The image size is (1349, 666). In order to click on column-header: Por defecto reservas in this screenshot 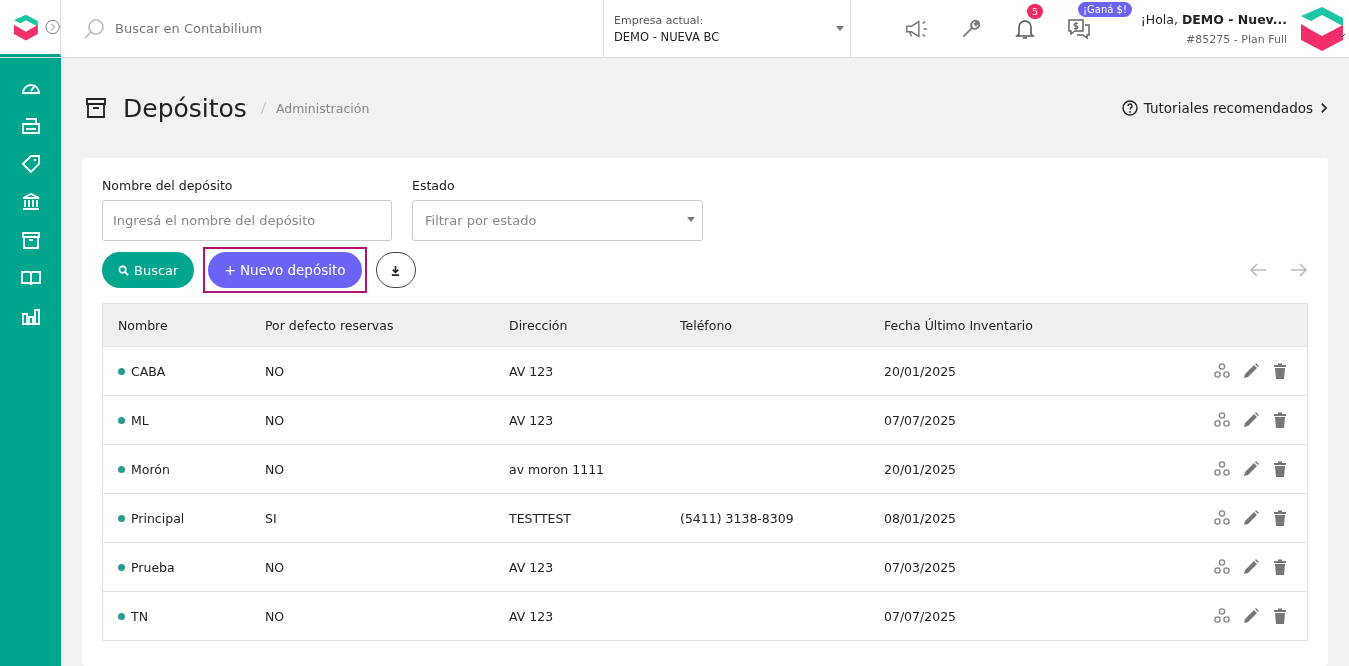, I will do `click(330, 325)`.